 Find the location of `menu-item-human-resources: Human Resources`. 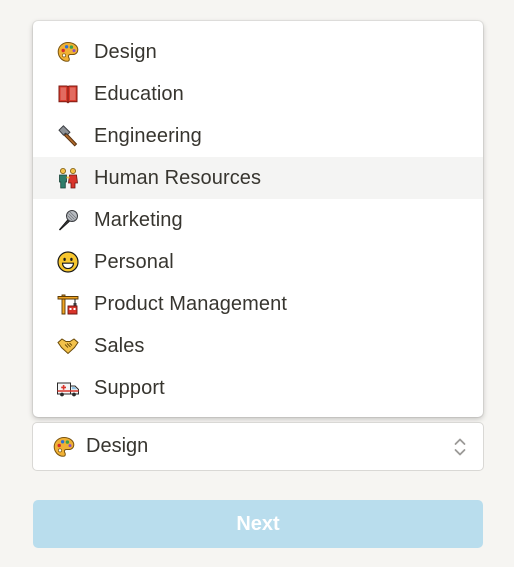

menu-item-human-resources: Human Resources is located at coordinates (258, 178).